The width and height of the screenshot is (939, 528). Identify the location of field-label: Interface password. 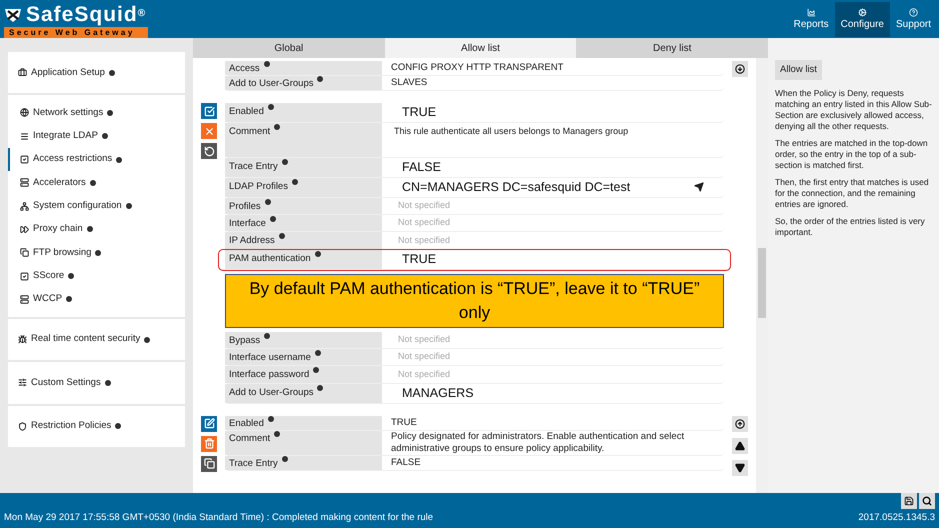
(303, 374).